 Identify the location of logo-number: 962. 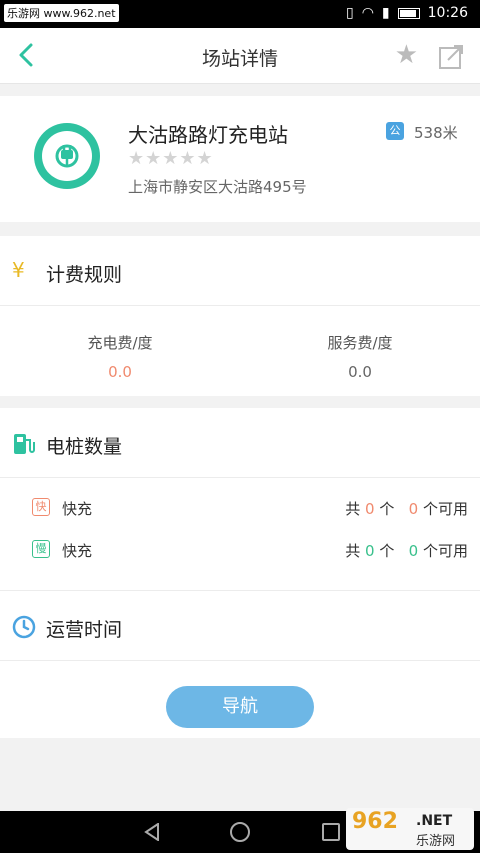
(375, 821).